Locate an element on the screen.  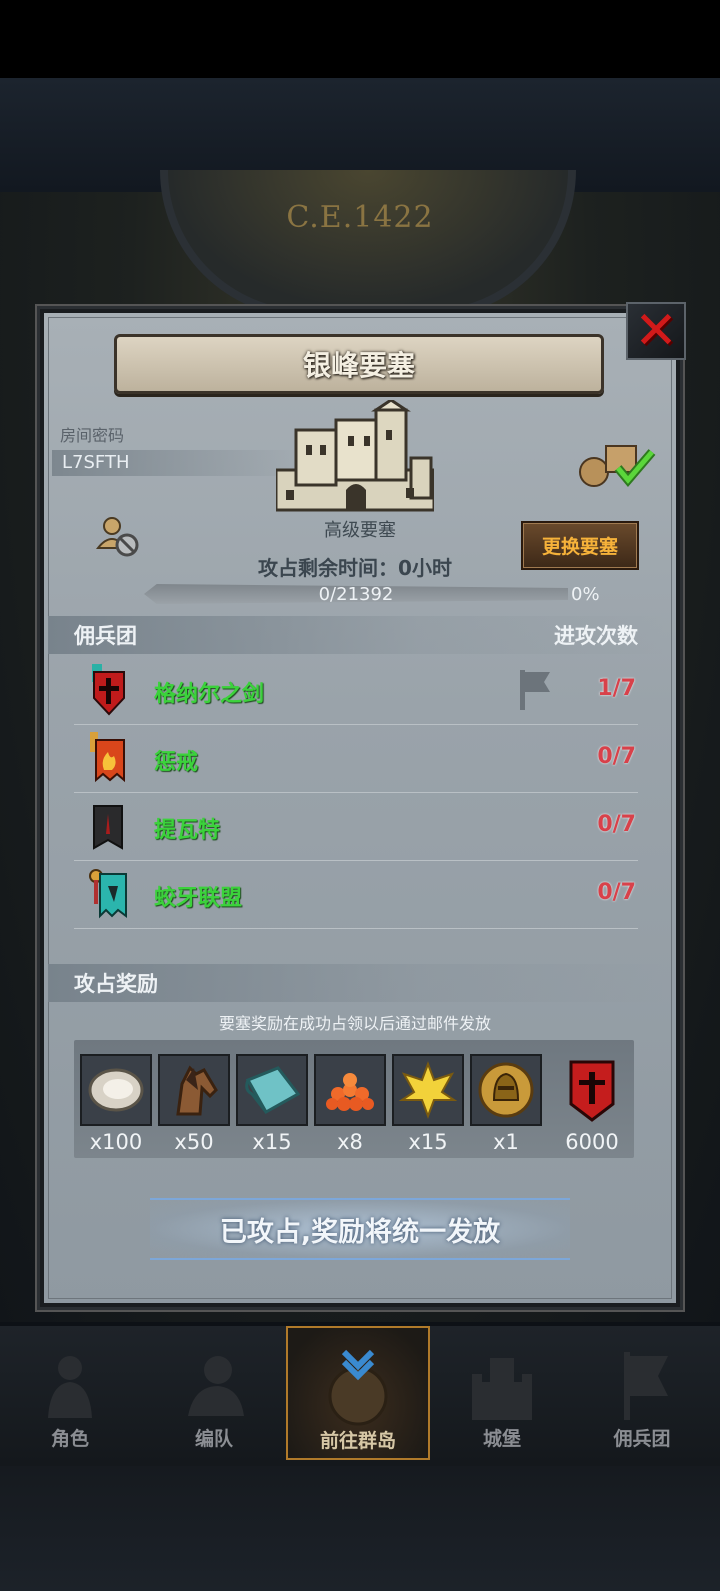
mercenary-icon is located at coordinates (646, 1386).